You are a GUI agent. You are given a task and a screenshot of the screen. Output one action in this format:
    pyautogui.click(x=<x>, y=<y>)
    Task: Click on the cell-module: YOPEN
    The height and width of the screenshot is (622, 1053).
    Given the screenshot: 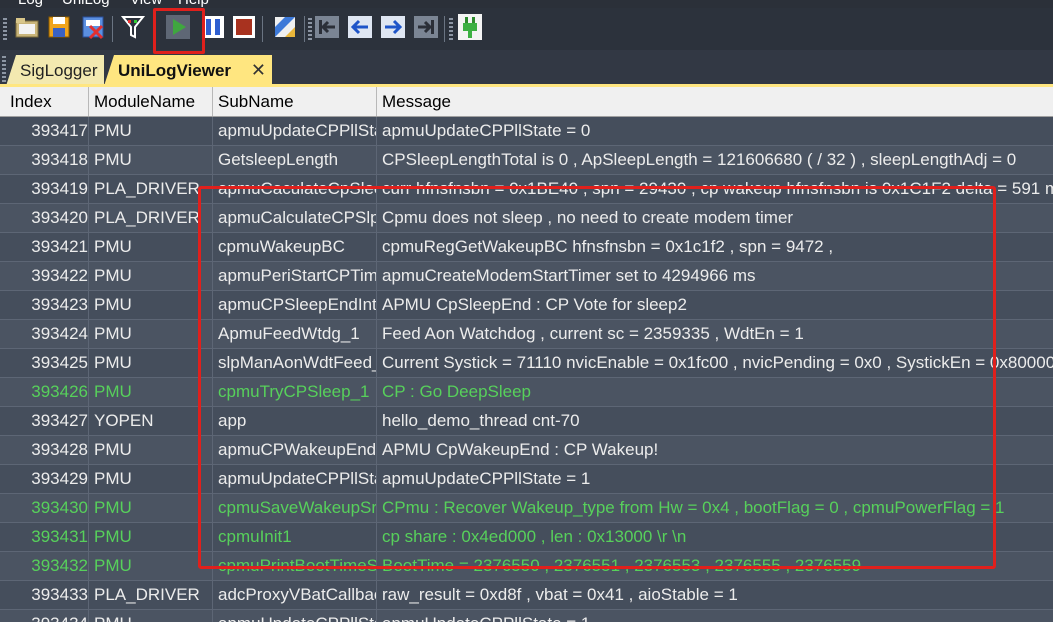 What is the action you would take?
    pyautogui.click(x=151, y=421)
    